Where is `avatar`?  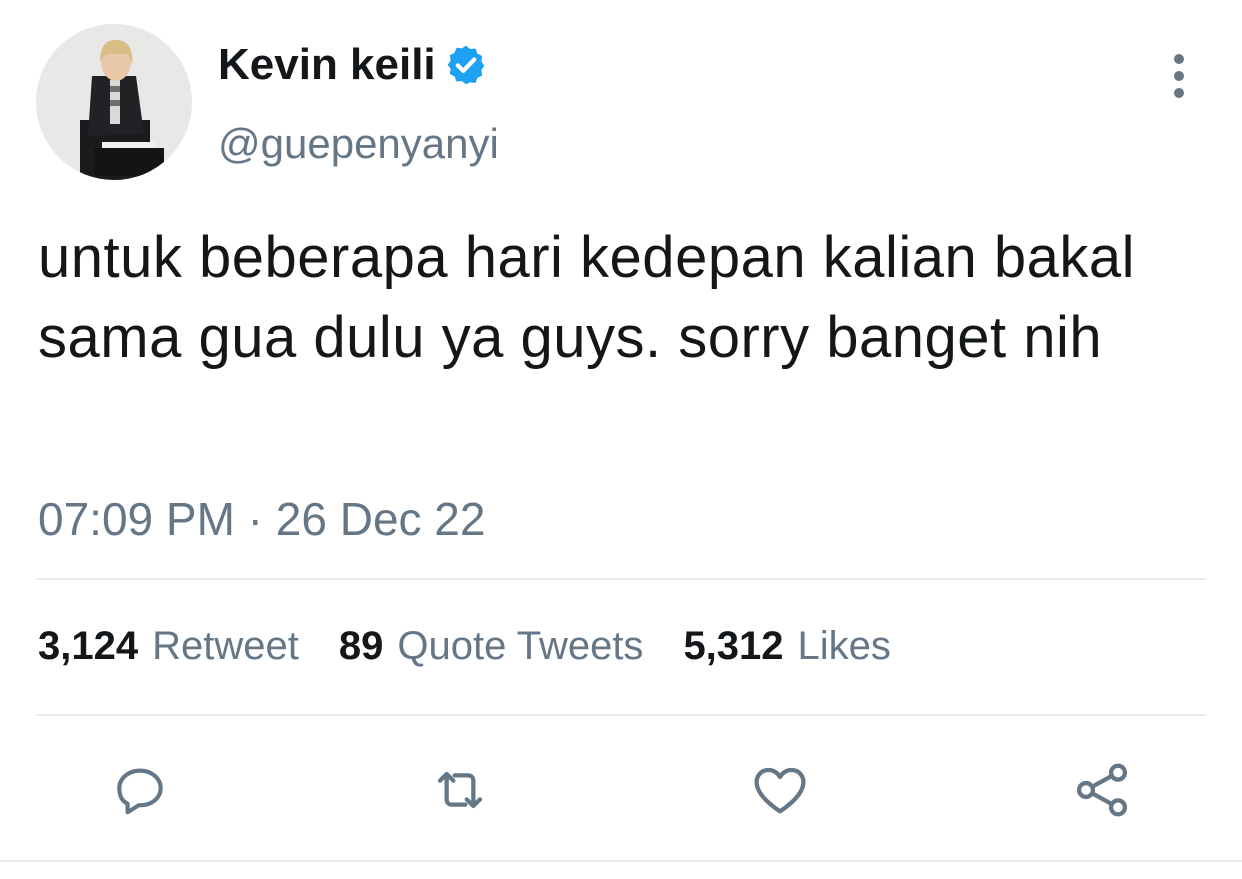 avatar is located at coordinates (114, 102).